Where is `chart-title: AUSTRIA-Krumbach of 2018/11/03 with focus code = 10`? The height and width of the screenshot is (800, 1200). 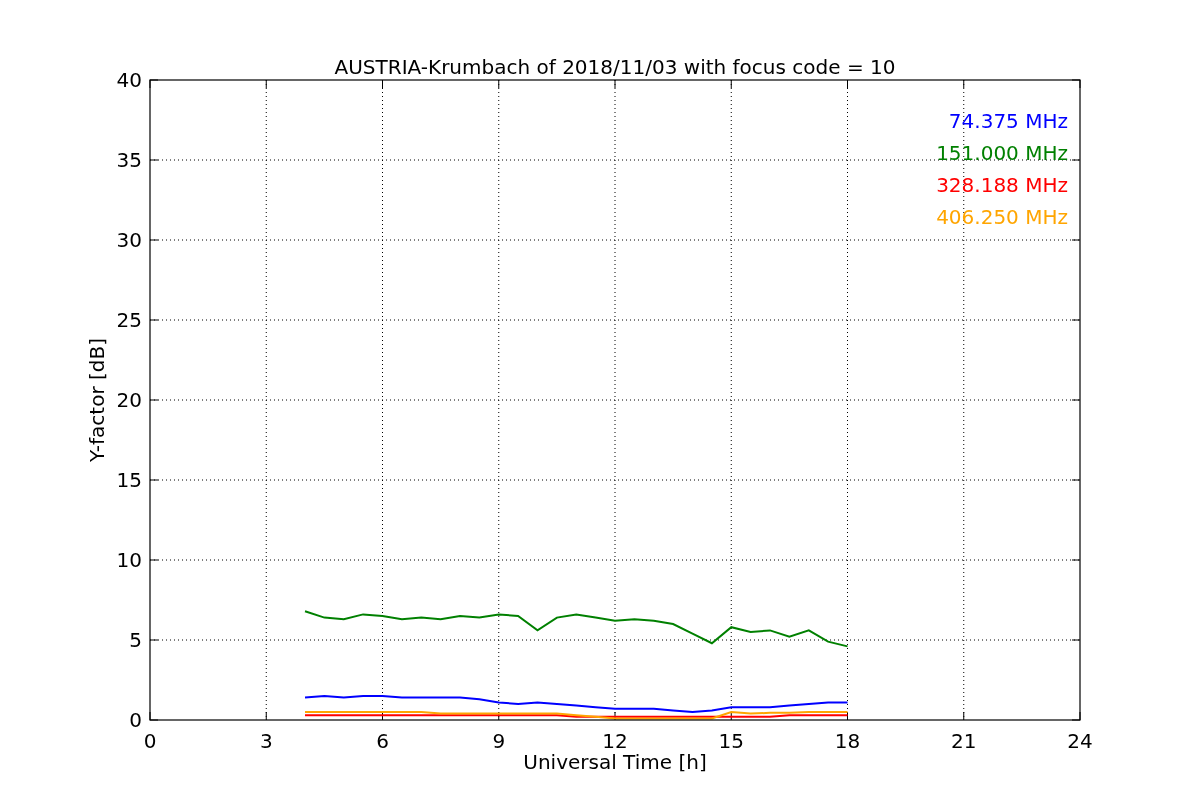 chart-title: AUSTRIA-Krumbach of 2018/11/03 with focus code = 10 is located at coordinates (615, 67).